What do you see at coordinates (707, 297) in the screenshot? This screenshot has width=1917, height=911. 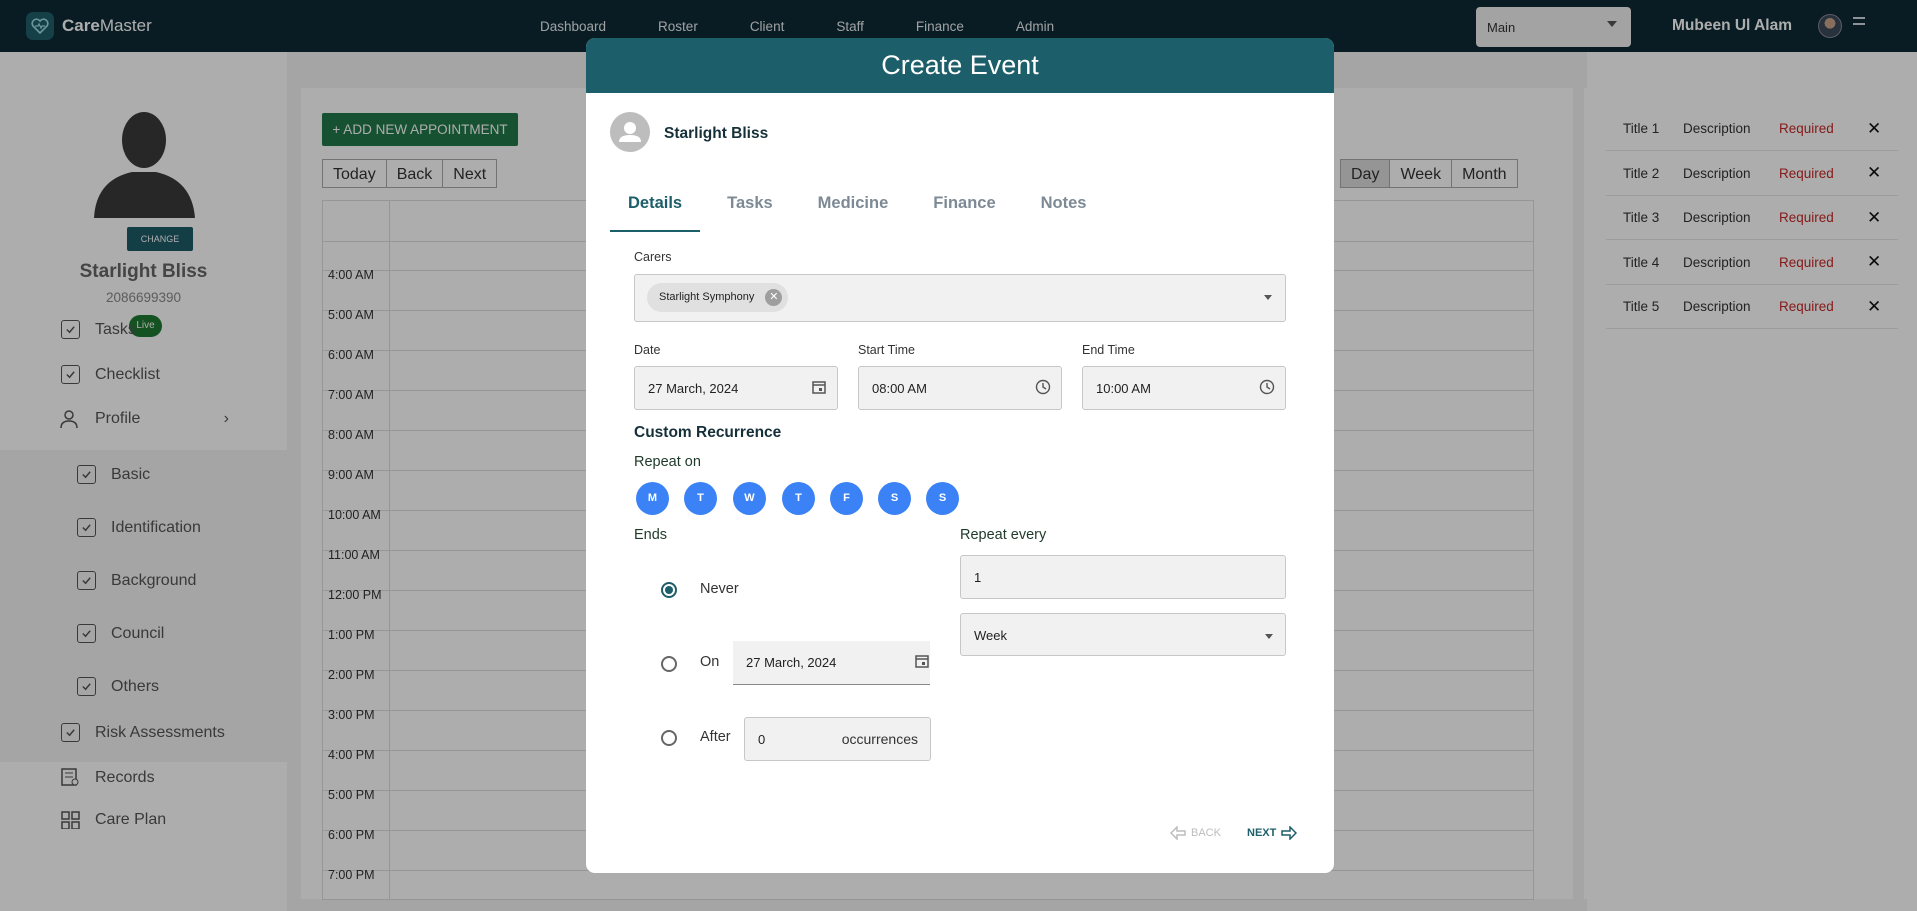 I see `carer-chip-label: Starlight Symphony` at bounding box center [707, 297].